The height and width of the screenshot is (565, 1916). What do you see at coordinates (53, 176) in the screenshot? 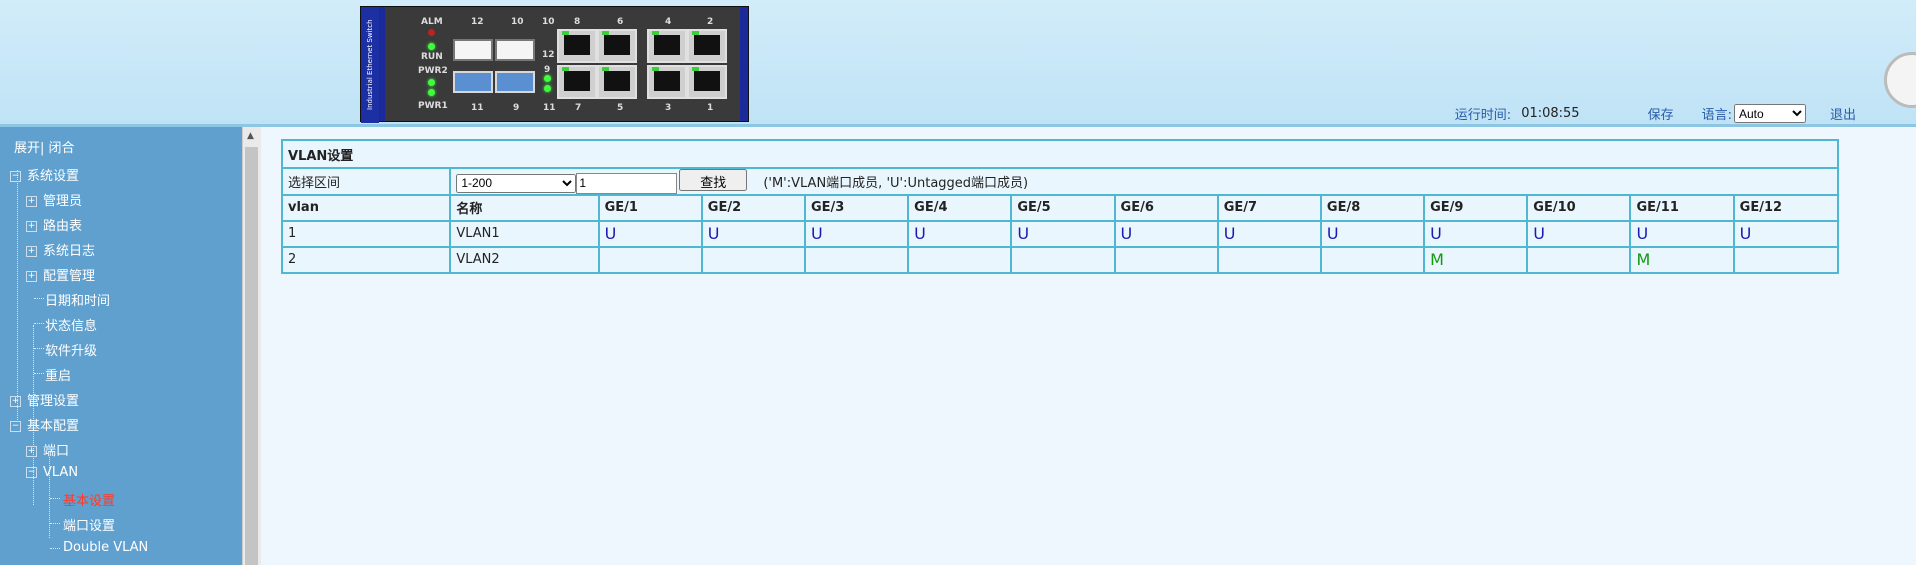
I see `tree-label: 系统设置` at bounding box center [53, 176].